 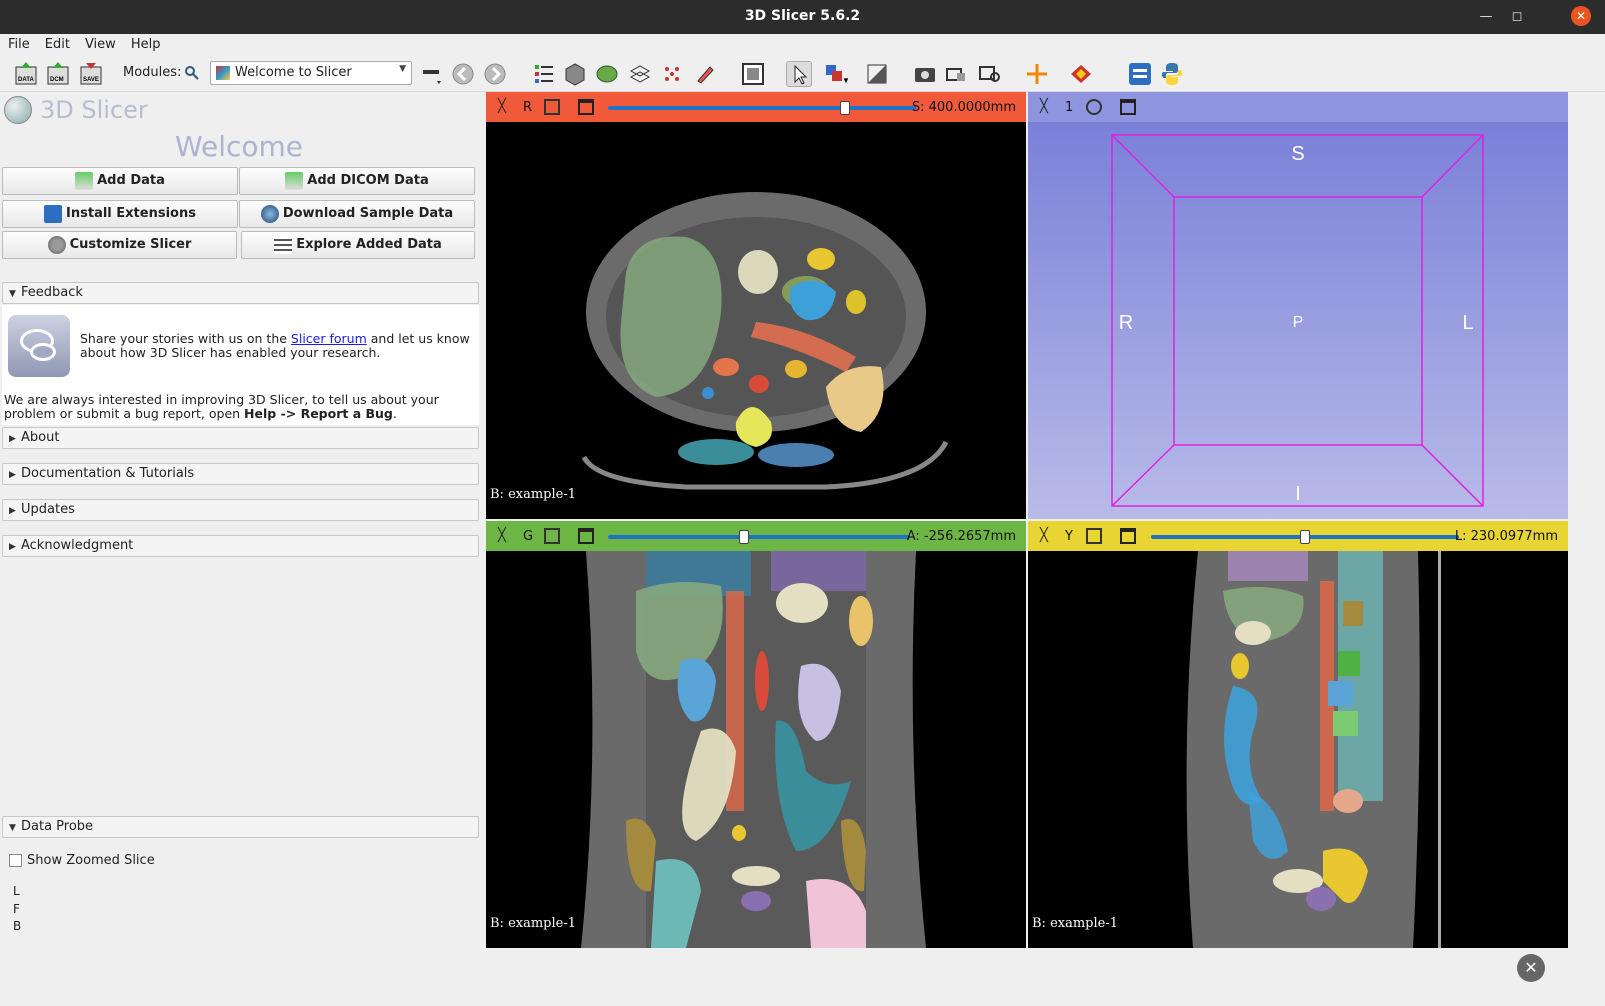 I want to click on data-probe-section-header: ▼ Data Probe, so click(x=240, y=827).